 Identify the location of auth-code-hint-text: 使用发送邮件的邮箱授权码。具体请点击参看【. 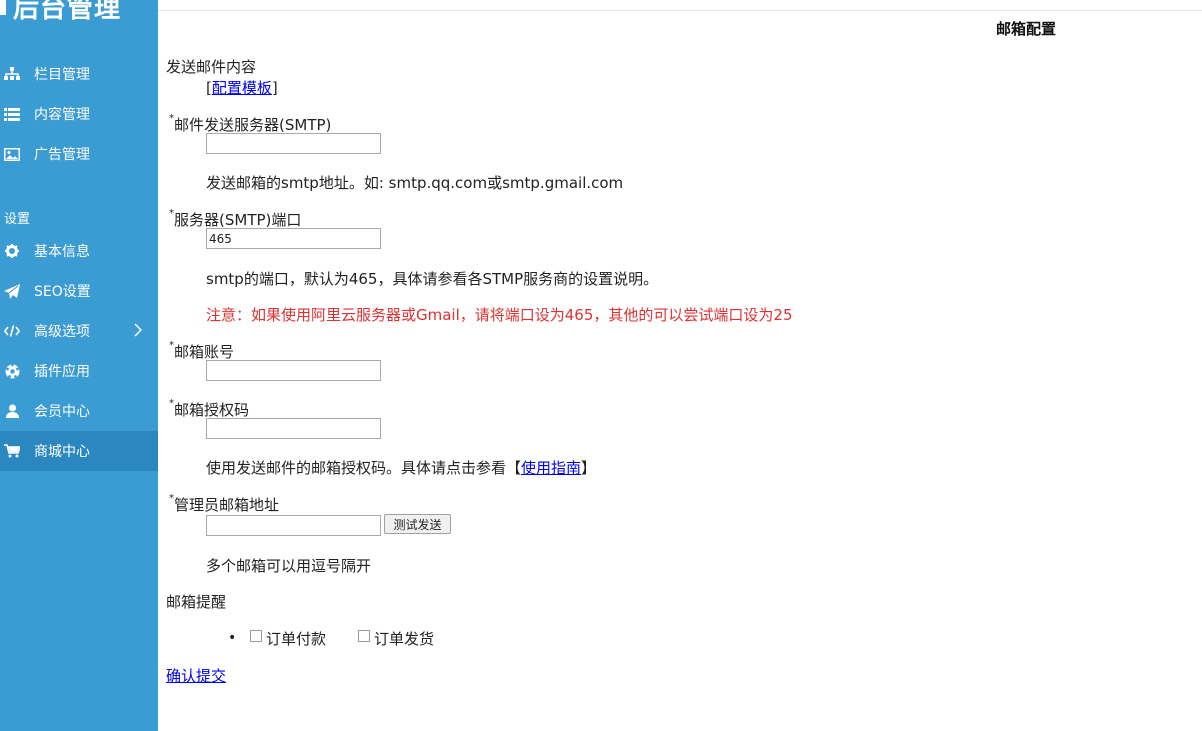
(364, 468).